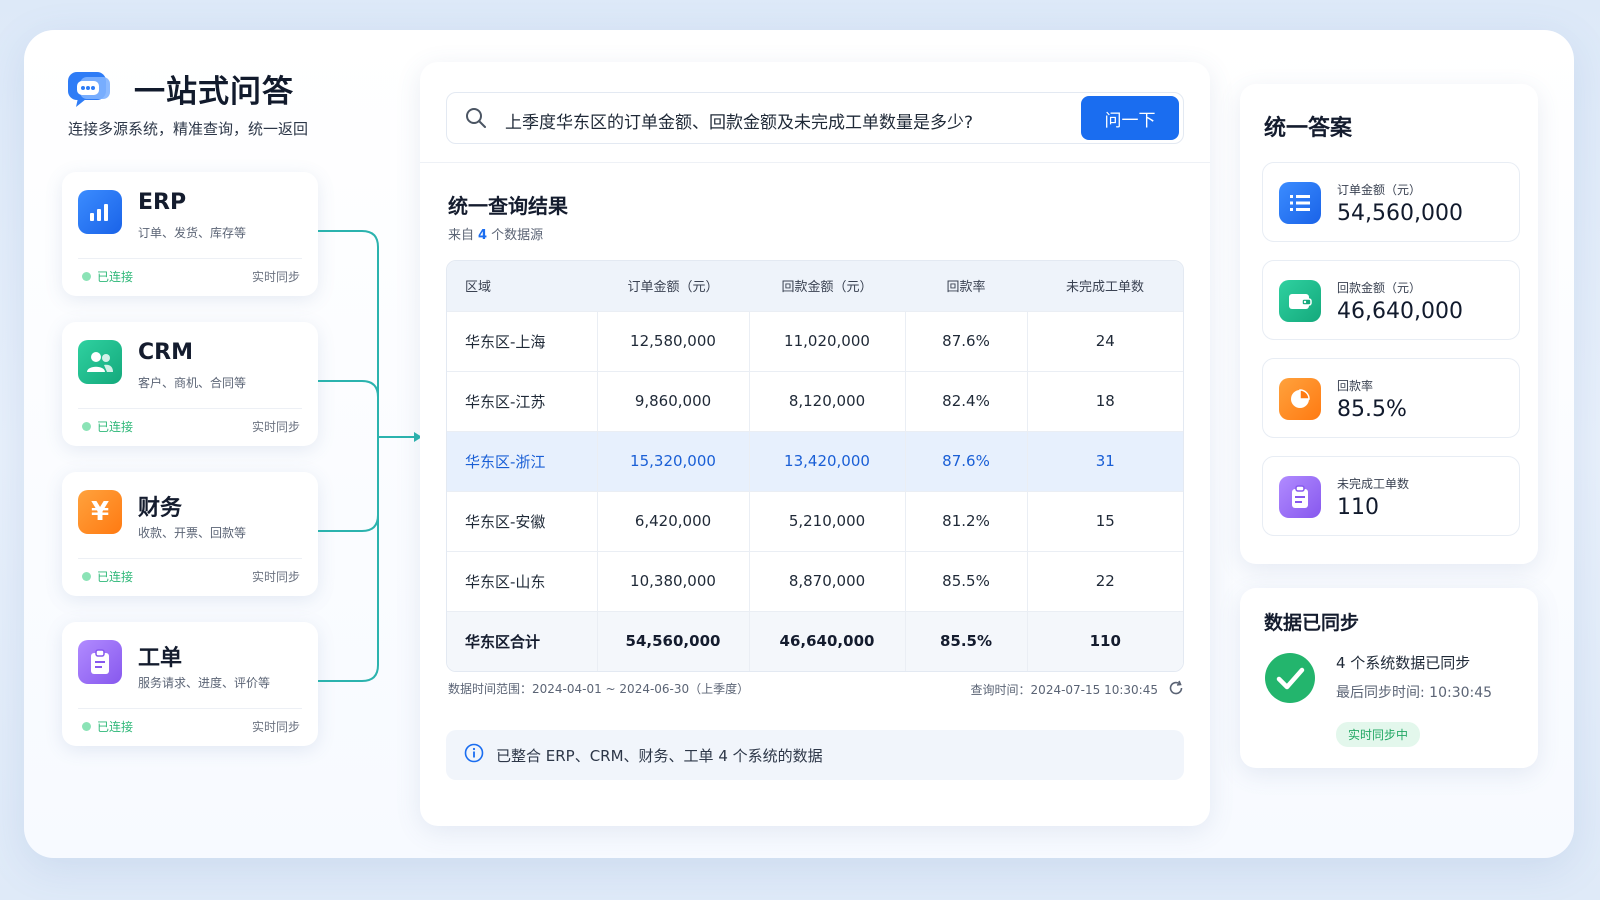 This screenshot has height=900, width=1600. I want to click on result-source-count: 来自 4 个数据源, so click(495, 233).